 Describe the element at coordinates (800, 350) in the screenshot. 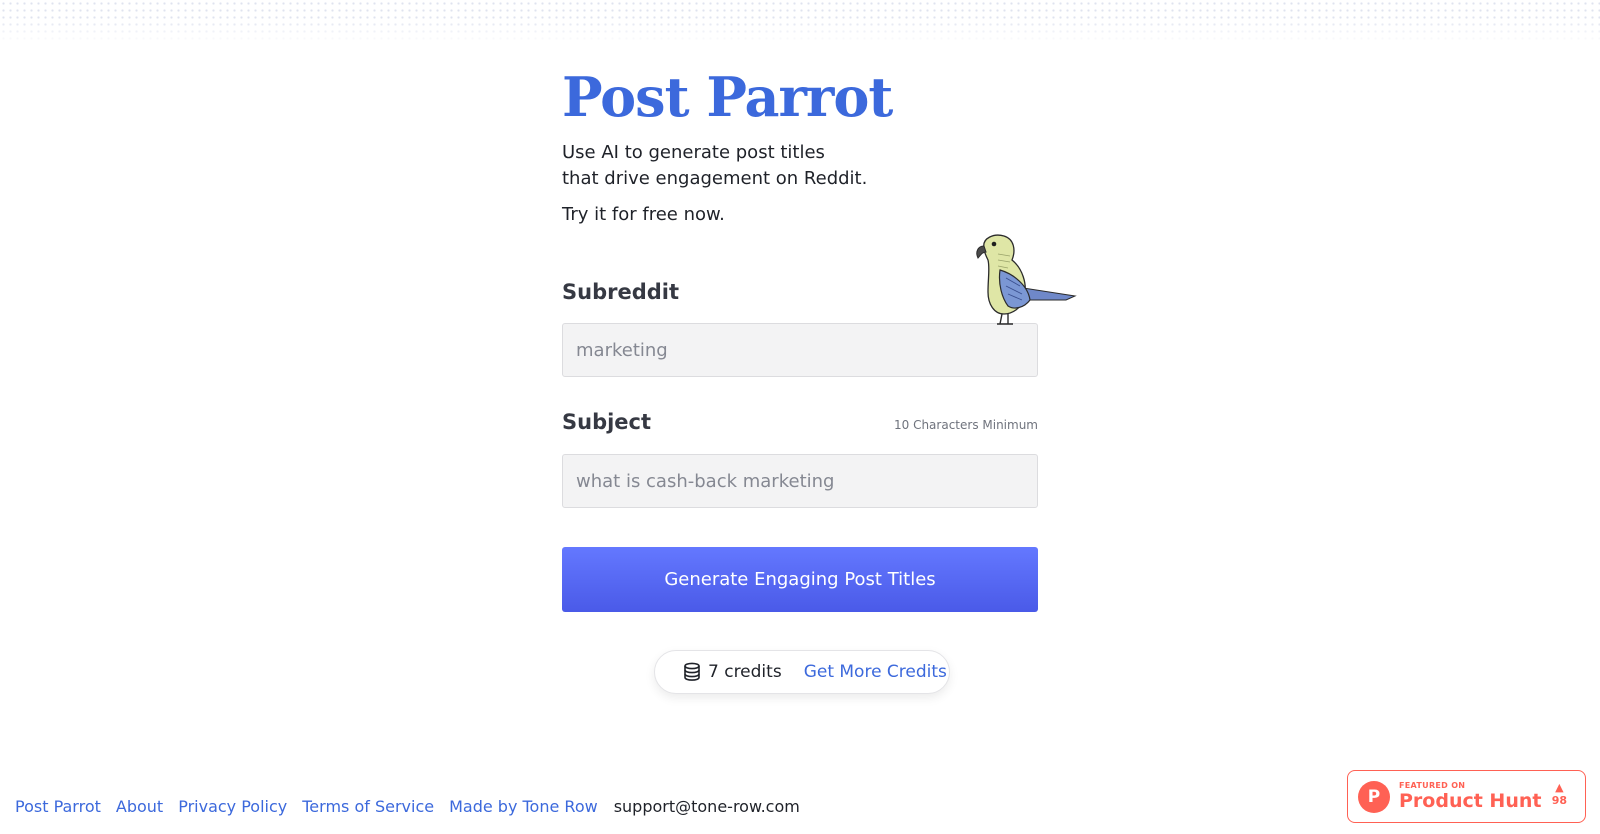

I see `subreddit-input` at that location.